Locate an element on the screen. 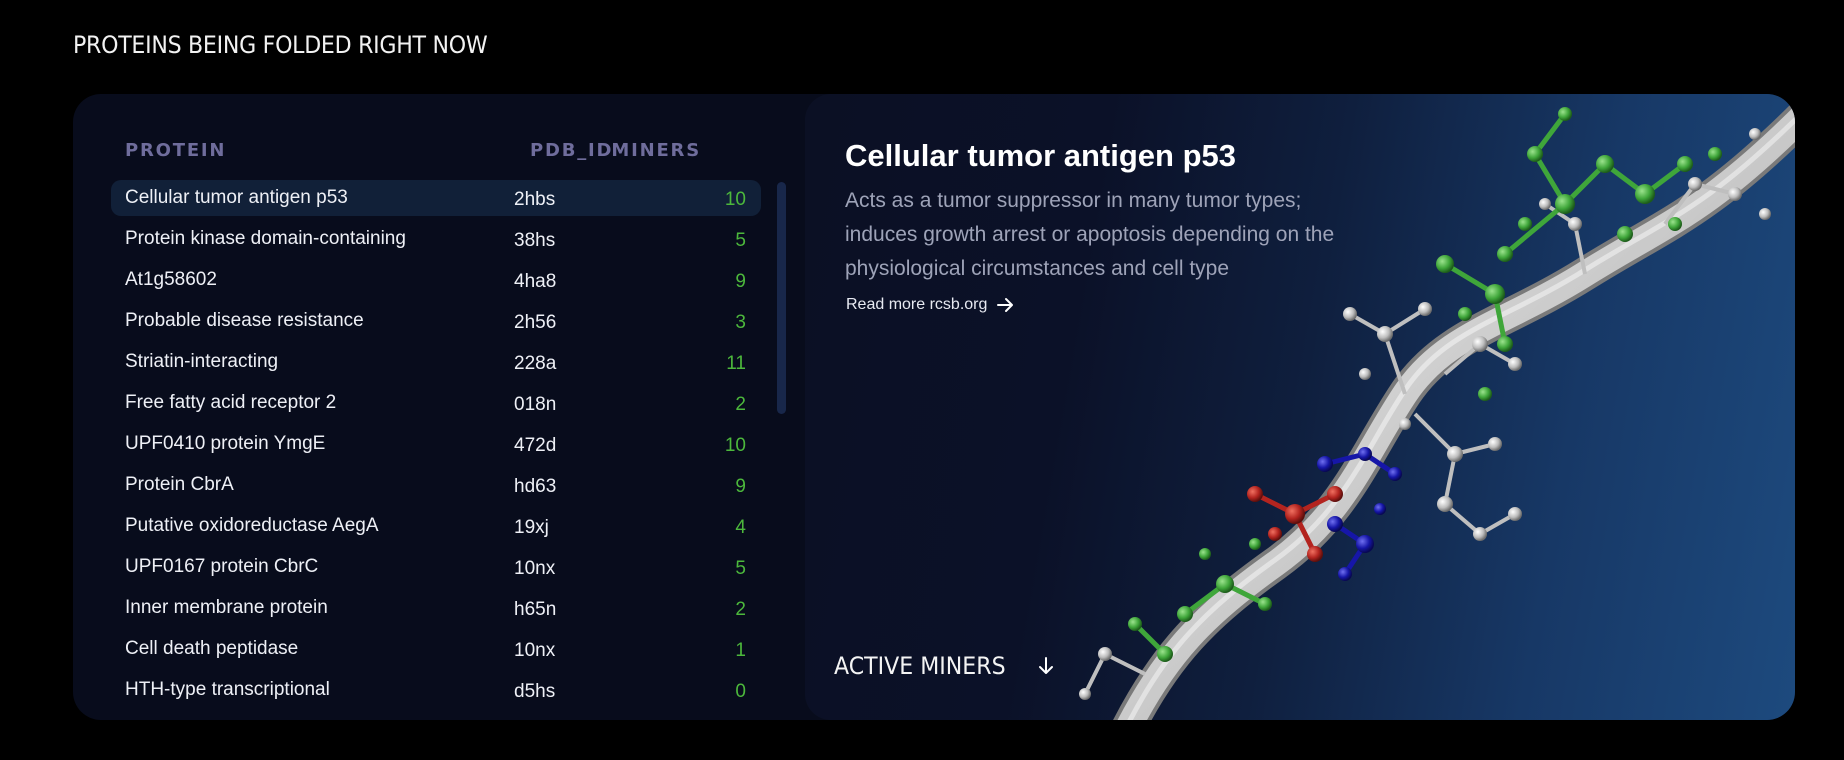 The height and width of the screenshot is (760, 1844). active-miners-button: ACTIVE MINERS is located at coordinates (944, 666).